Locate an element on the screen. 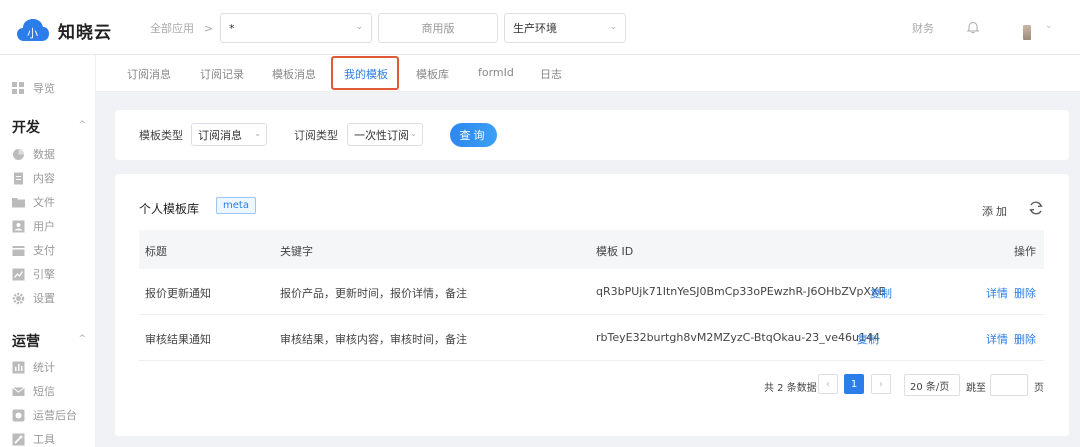 This screenshot has width=1080, height=447. sidebar-item-engine: 引擎 is located at coordinates (33, 274).